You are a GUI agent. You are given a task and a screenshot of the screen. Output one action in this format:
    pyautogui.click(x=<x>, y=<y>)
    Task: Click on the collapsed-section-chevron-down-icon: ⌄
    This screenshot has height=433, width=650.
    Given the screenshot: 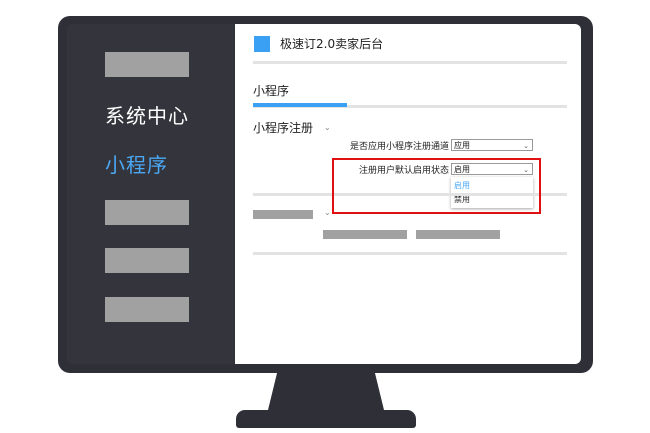 What is the action you would take?
    pyautogui.click(x=327, y=212)
    